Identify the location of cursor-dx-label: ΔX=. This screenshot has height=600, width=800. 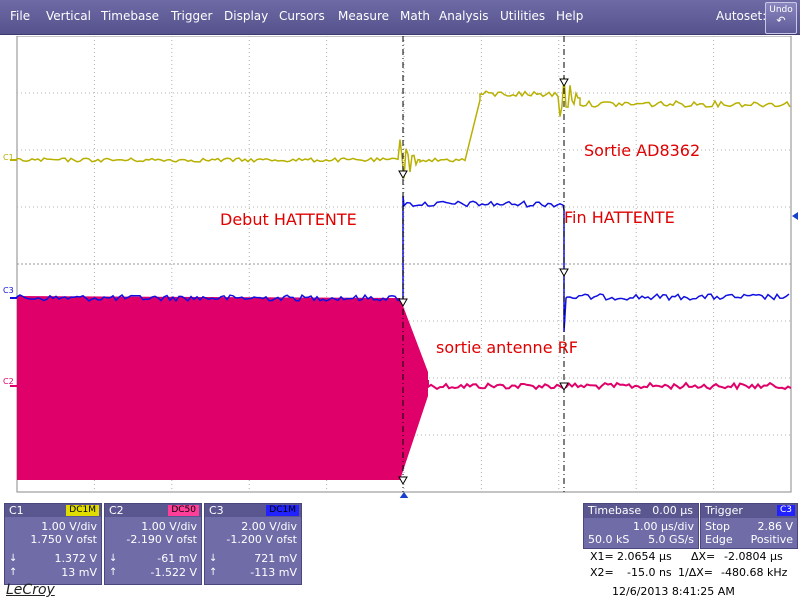
(703, 556).